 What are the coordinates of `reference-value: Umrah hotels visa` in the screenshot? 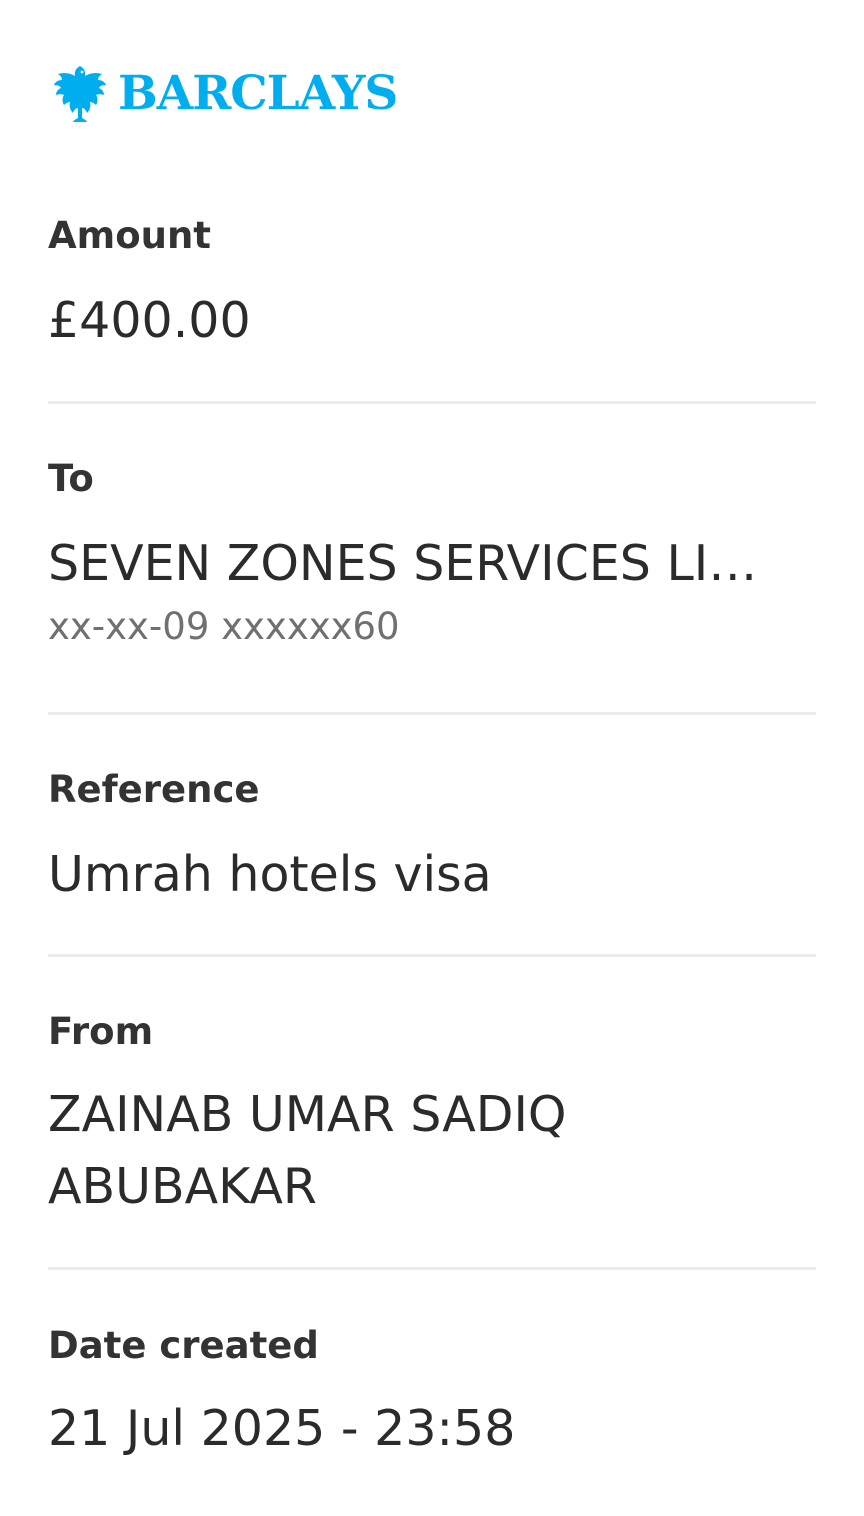 It's located at (270, 874).